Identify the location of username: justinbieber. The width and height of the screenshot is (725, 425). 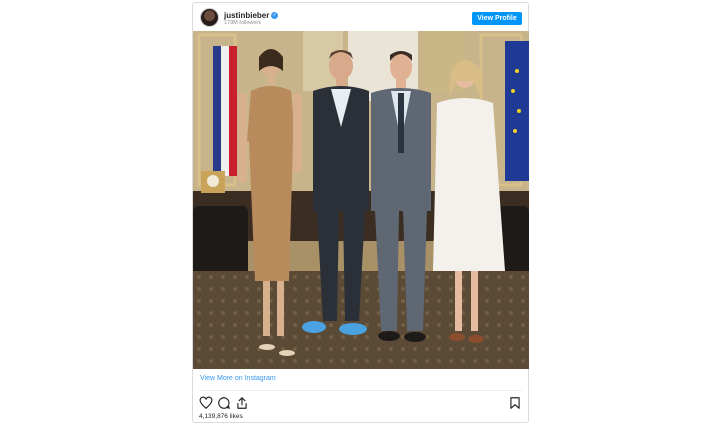
(246, 15).